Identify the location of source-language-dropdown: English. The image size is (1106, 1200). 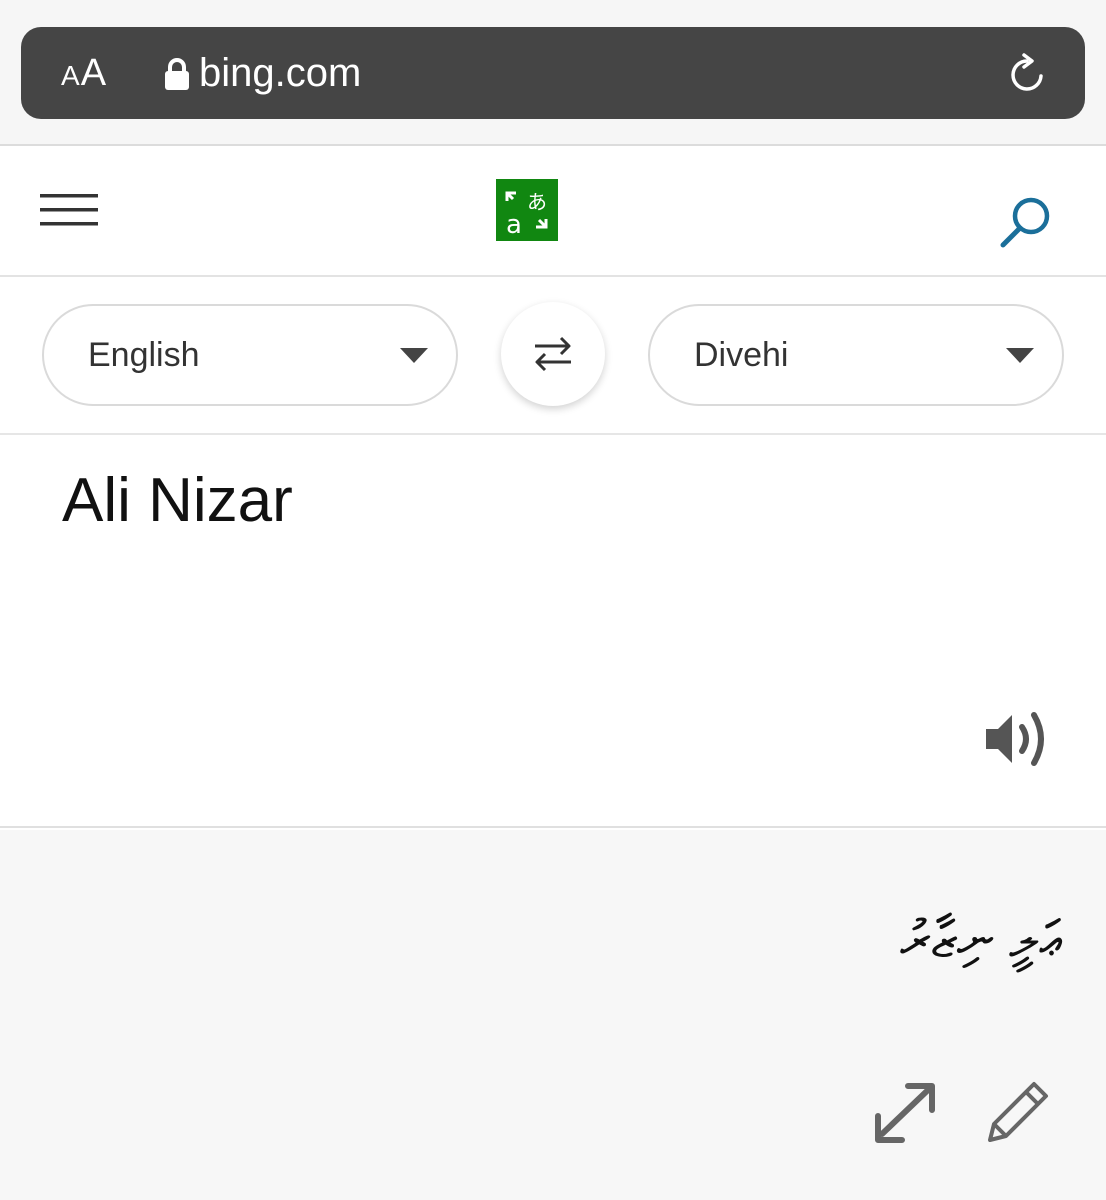
(250, 355).